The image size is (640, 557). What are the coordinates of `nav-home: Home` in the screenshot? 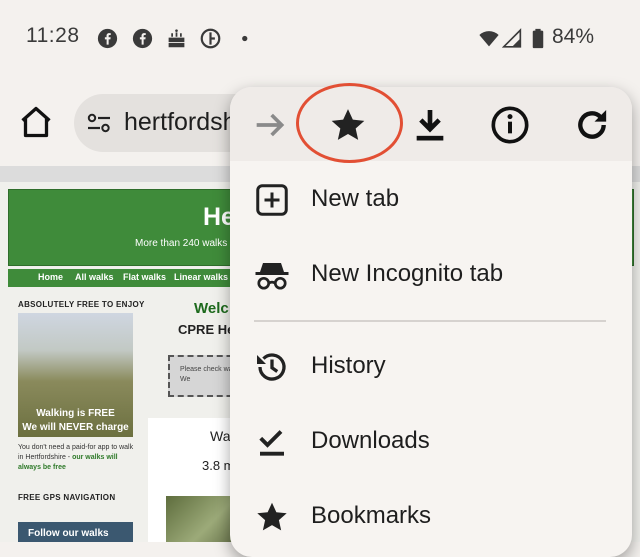 It's located at (50, 277).